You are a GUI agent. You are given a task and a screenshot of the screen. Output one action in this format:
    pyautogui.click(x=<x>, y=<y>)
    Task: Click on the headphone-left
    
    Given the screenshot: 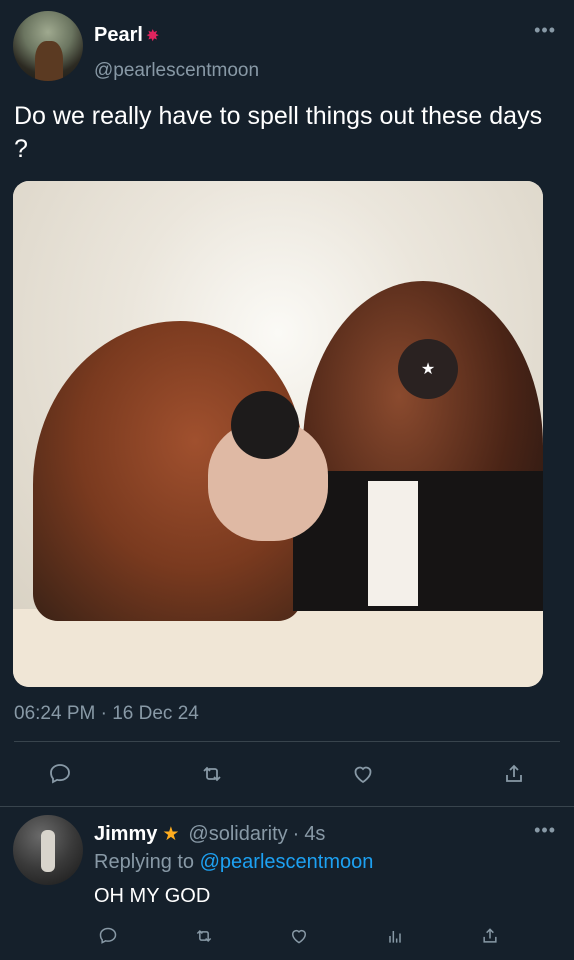 What is the action you would take?
    pyautogui.click(x=265, y=425)
    